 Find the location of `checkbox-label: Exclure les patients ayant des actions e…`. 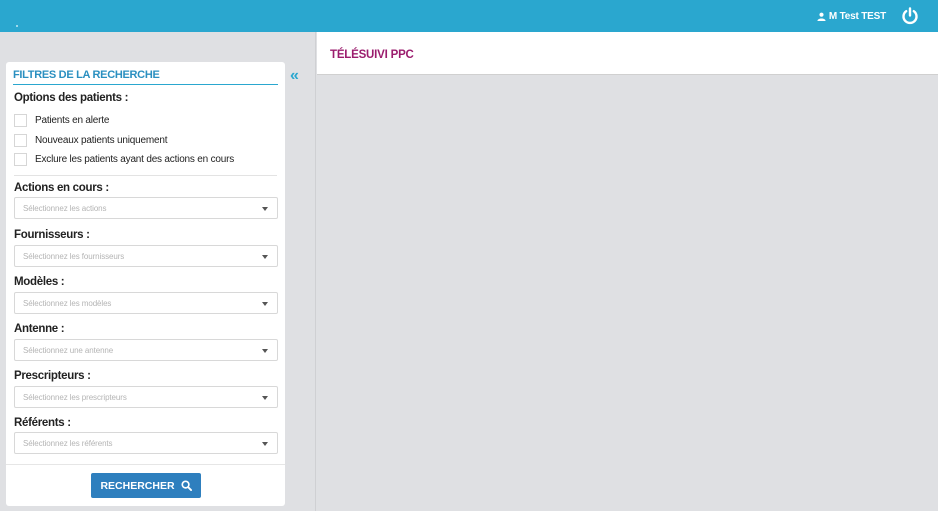

checkbox-label: Exclure les patients ayant des actions e… is located at coordinates (135, 159).